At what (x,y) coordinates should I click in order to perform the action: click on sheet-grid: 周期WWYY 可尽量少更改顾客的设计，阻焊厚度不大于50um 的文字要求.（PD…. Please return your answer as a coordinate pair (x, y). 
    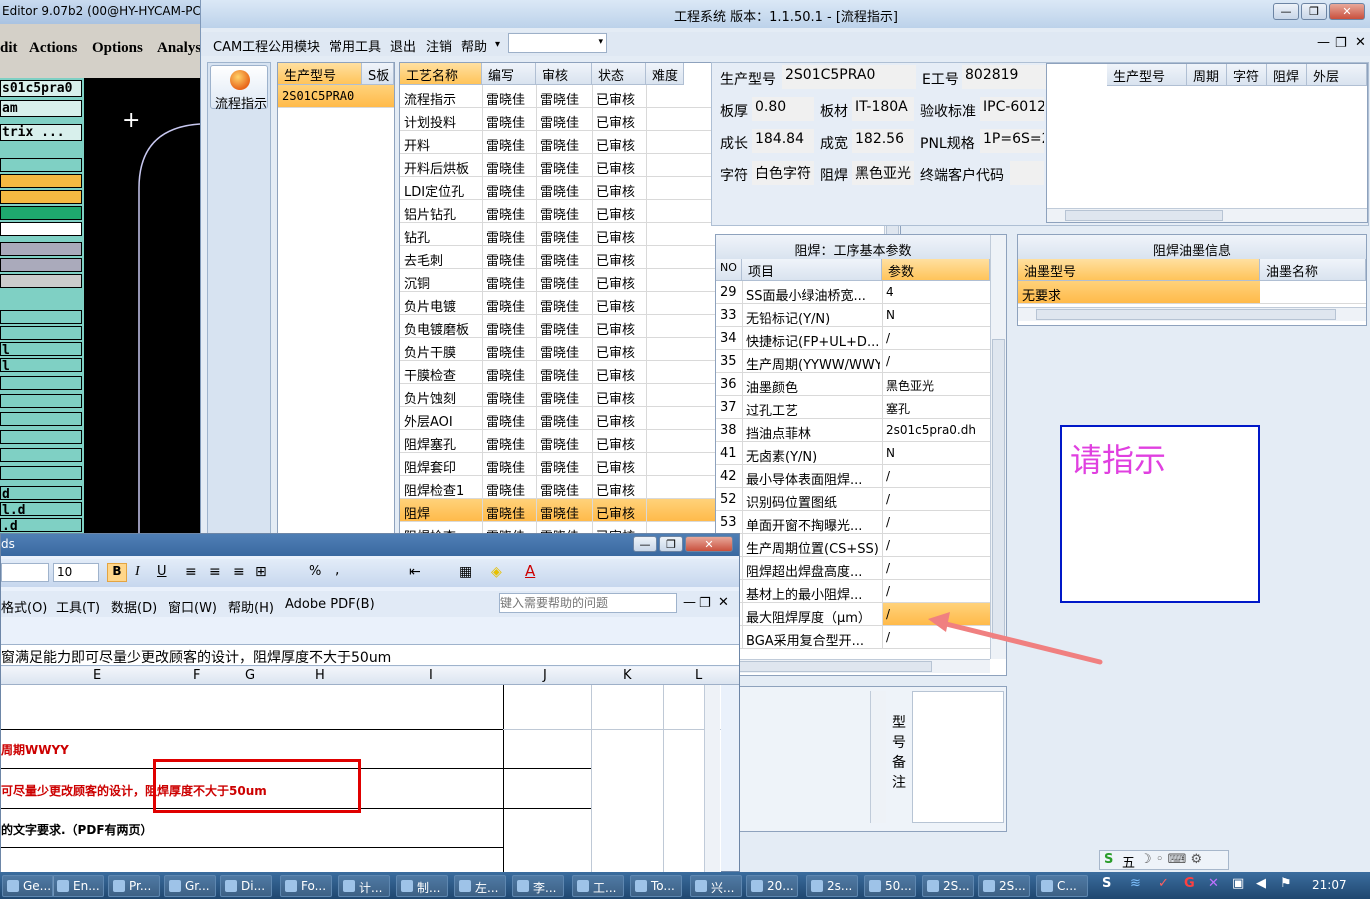
    Looking at the image, I should click on (361, 779).